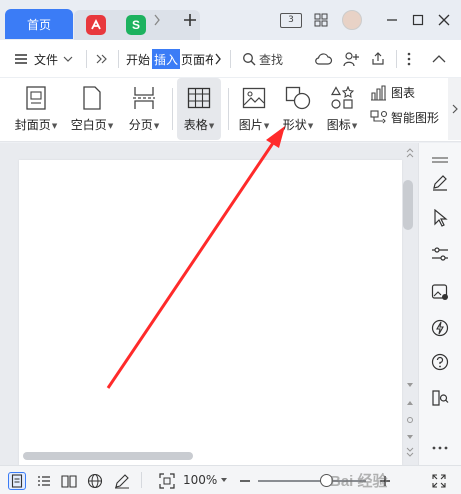 The image size is (461, 494). What do you see at coordinates (440, 328) in the screenshot?
I see `lightning-icon` at bounding box center [440, 328].